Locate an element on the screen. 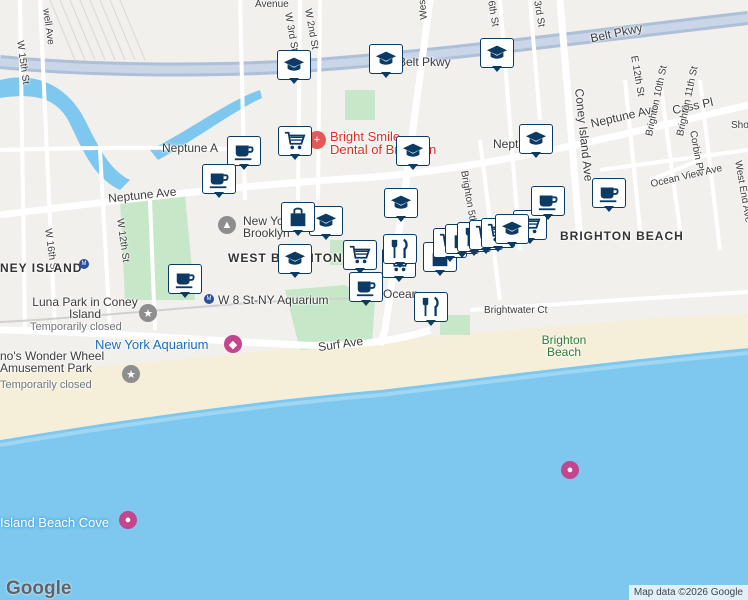 Image resolution: width=748 pixels, height=600 pixels. wonder-wheel-status: Temporarily closed is located at coordinates (46, 385).